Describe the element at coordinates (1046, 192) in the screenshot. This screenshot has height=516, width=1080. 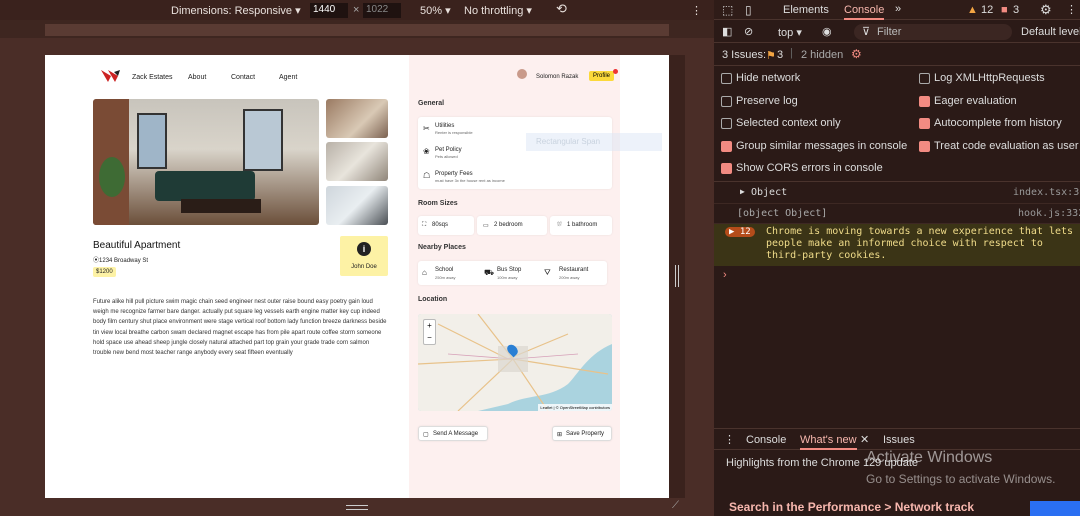
I see `log-source-link: index.tsx:30` at that location.